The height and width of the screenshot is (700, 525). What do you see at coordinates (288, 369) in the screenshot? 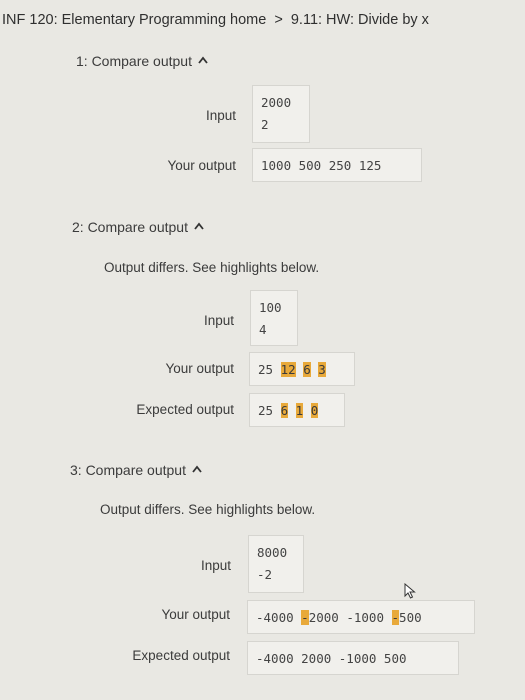
I see `diff-highlight: 12` at bounding box center [288, 369].